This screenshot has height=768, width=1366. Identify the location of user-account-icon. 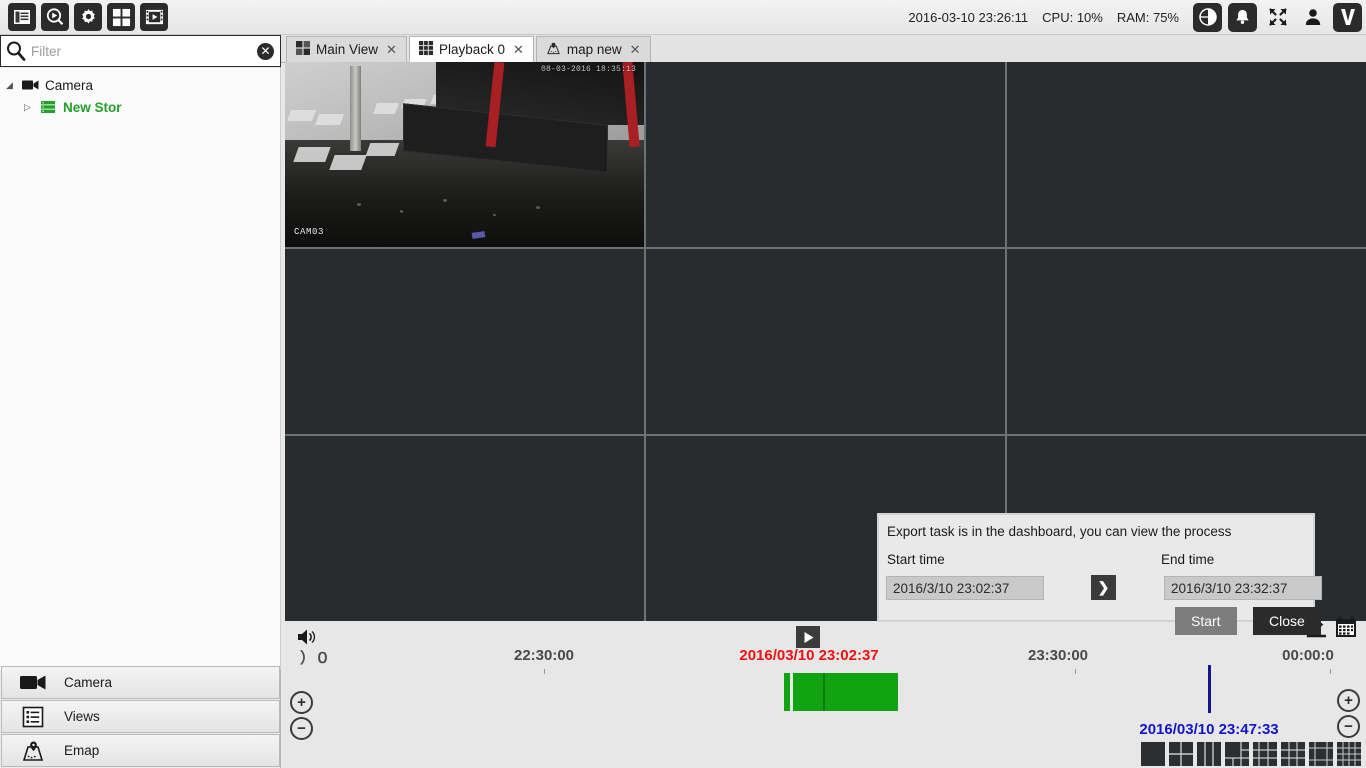
(1312, 17).